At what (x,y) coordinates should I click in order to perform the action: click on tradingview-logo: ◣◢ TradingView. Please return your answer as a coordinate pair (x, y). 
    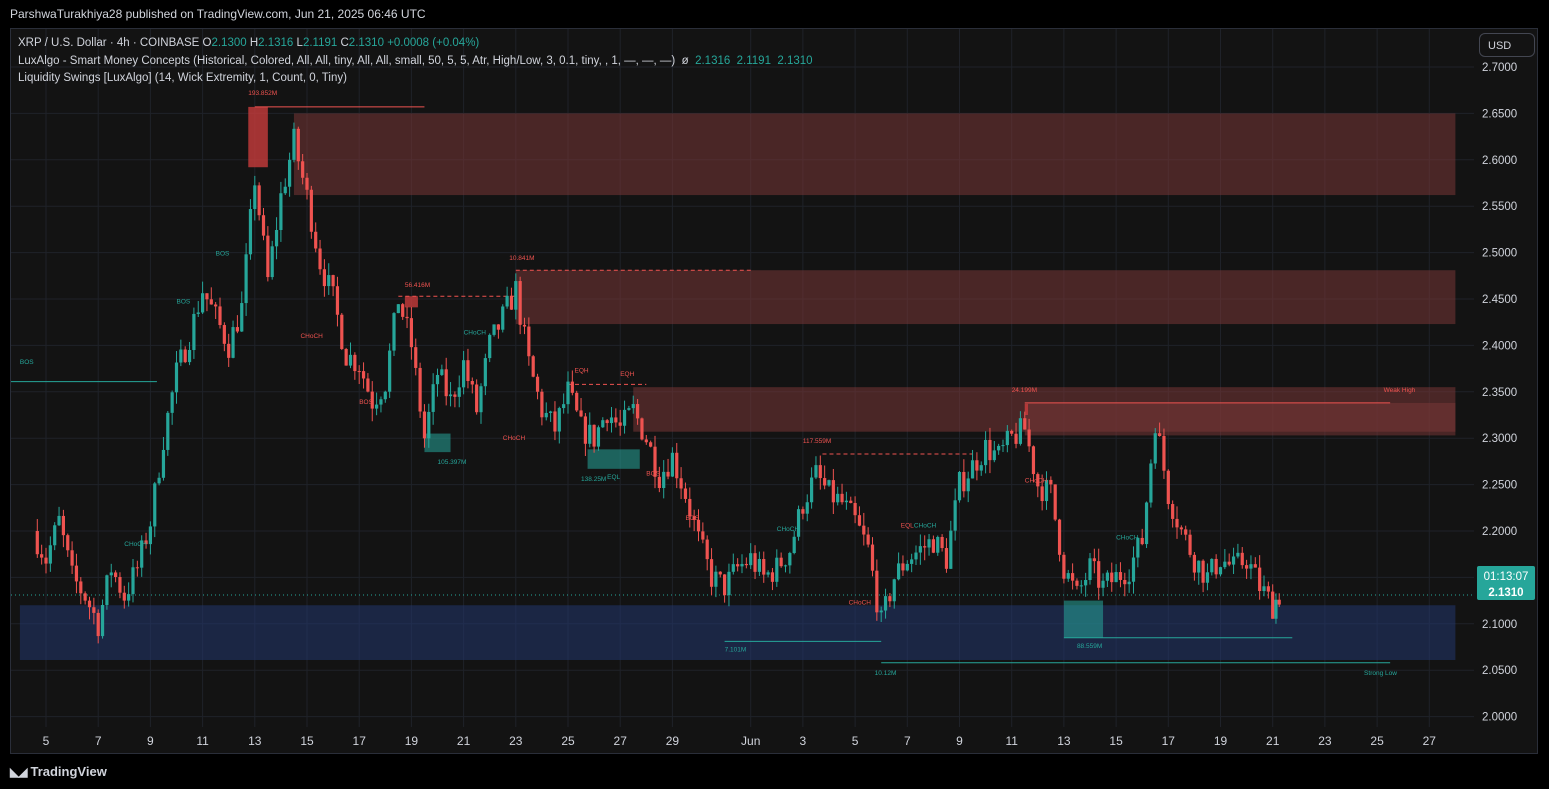
    Looking at the image, I should click on (58, 771).